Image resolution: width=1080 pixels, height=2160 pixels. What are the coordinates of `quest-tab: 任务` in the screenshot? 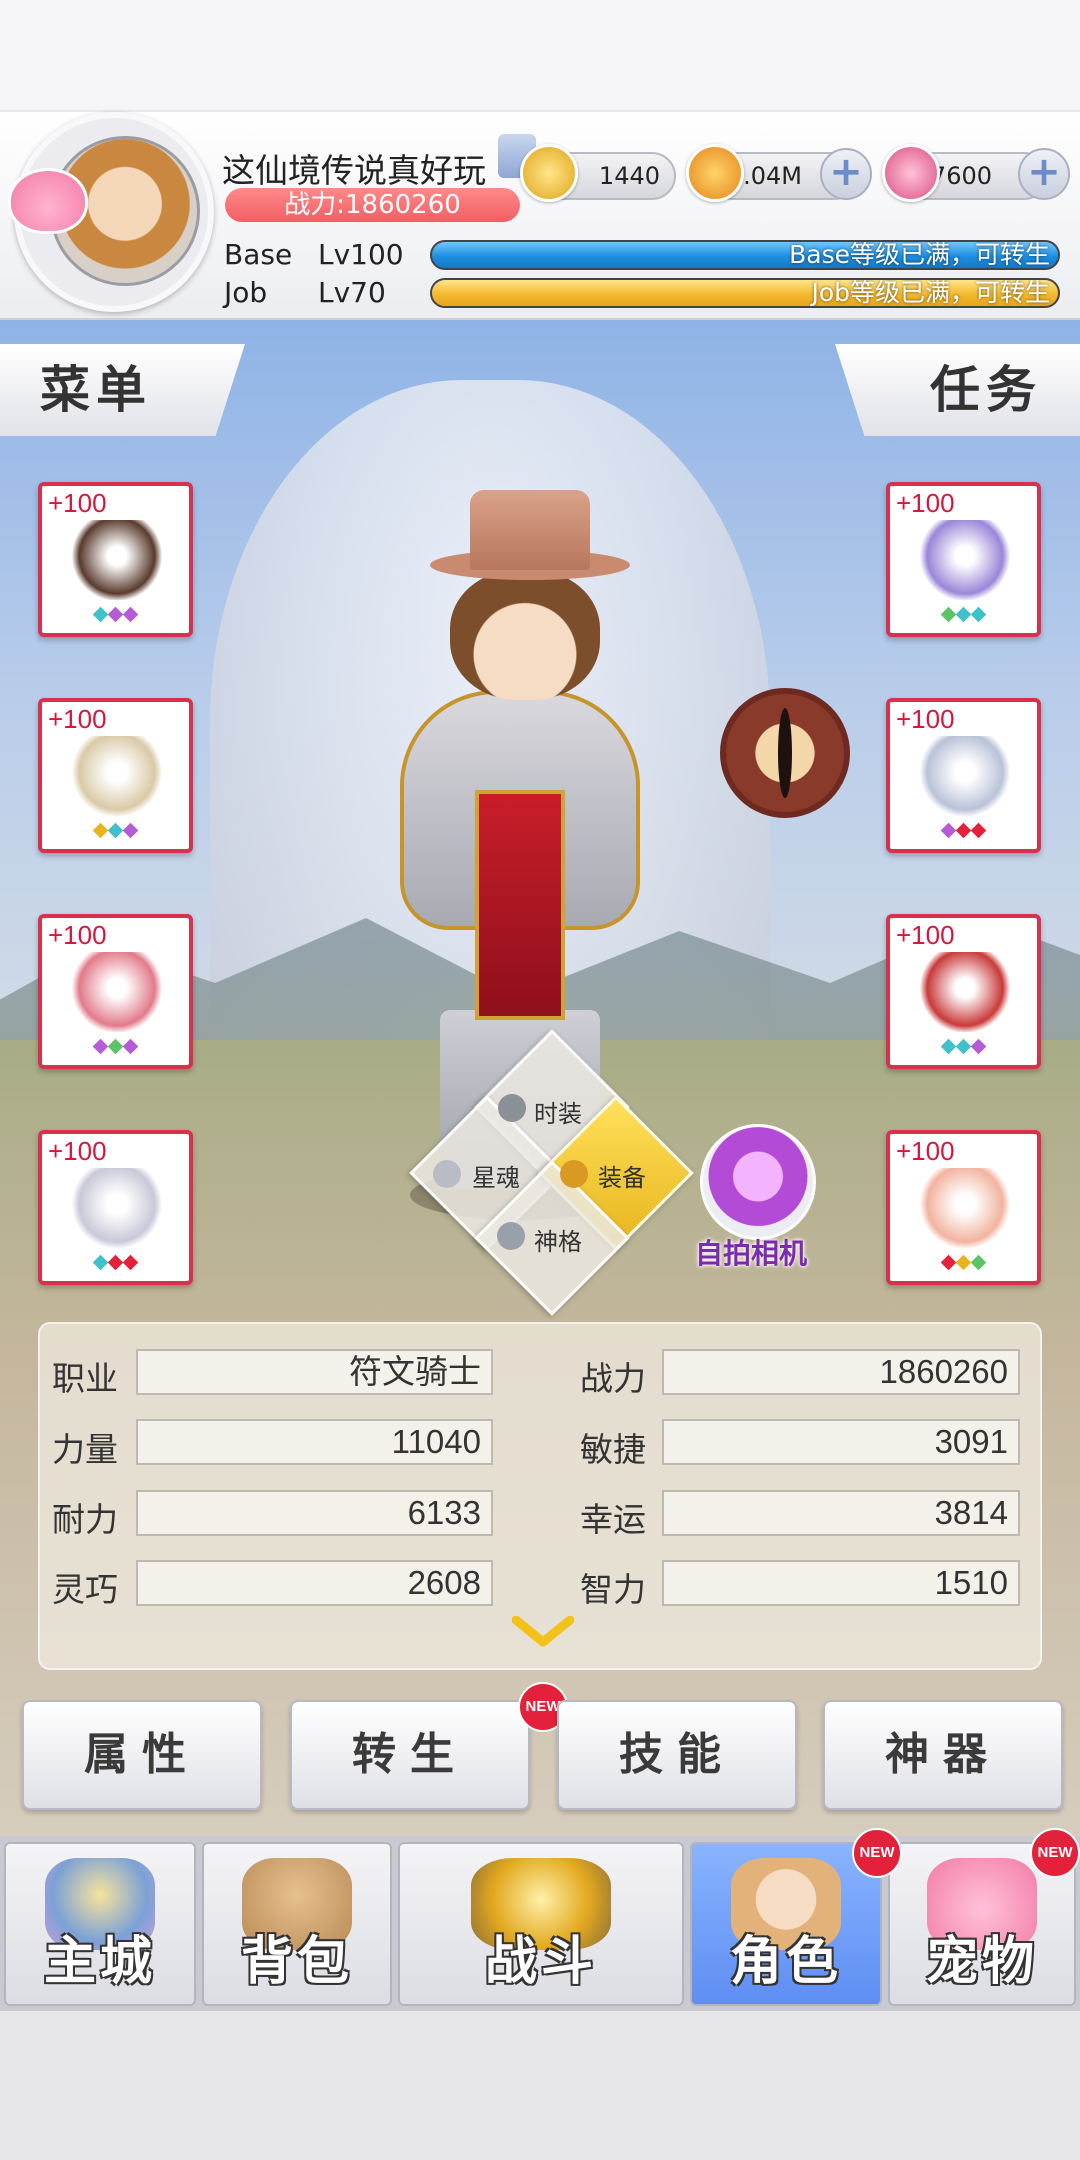 It's located at (957, 390).